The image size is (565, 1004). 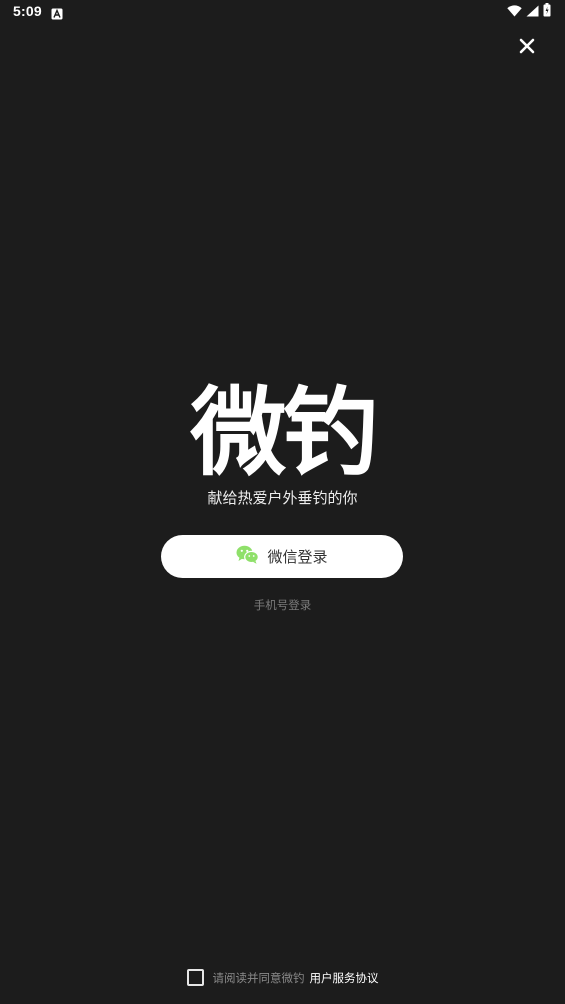 I want to click on wechat-icon, so click(x=248, y=556).